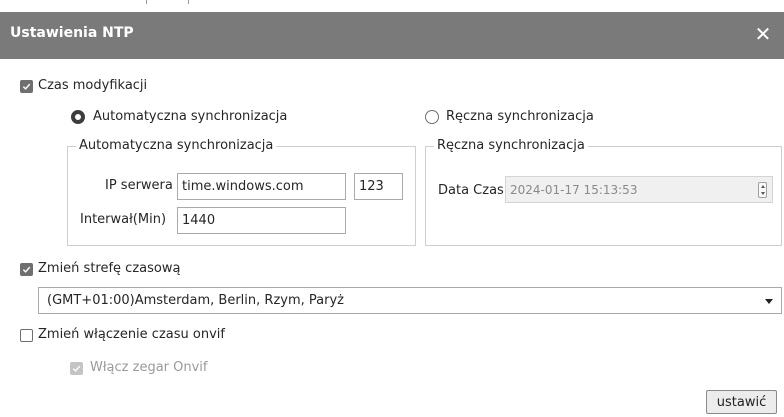 This screenshot has height=417, width=784. I want to click on radio-auto-sync, so click(78, 117).